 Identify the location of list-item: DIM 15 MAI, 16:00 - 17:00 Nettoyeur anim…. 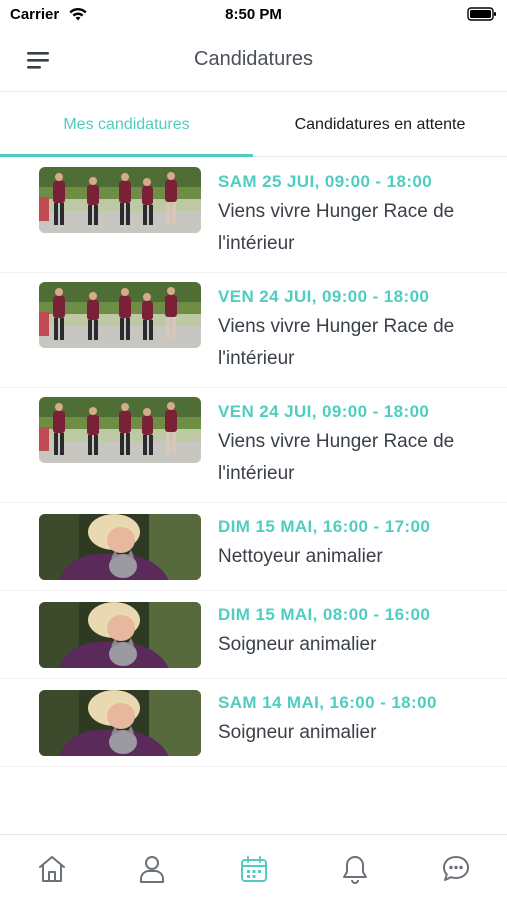
(253, 547).